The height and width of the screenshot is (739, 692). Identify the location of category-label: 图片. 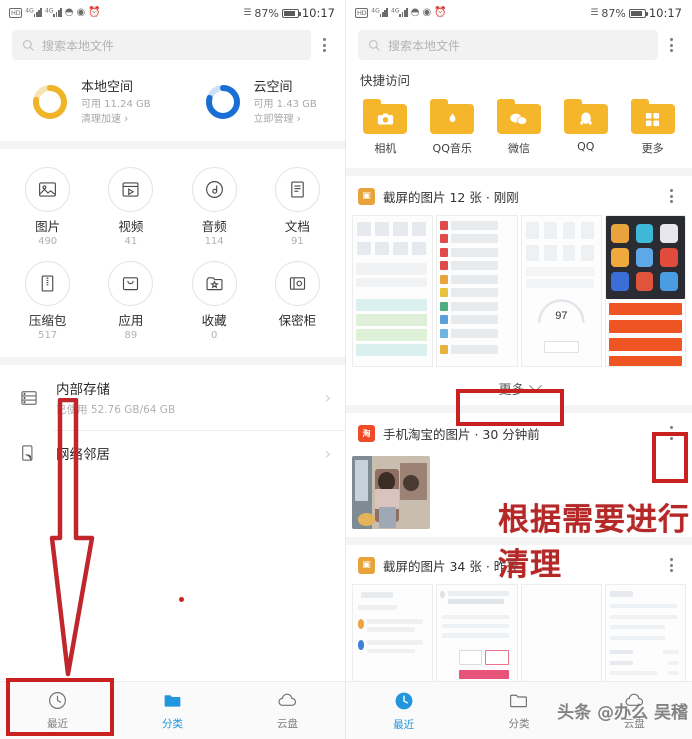
(48, 226).